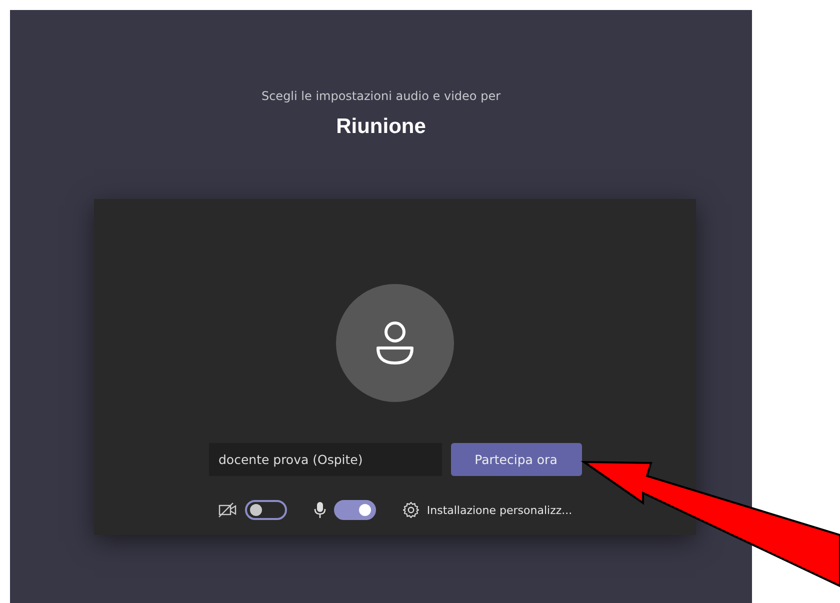 This screenshot has height=603, width=840. I want to click on settings-icon, so click(411, 510).